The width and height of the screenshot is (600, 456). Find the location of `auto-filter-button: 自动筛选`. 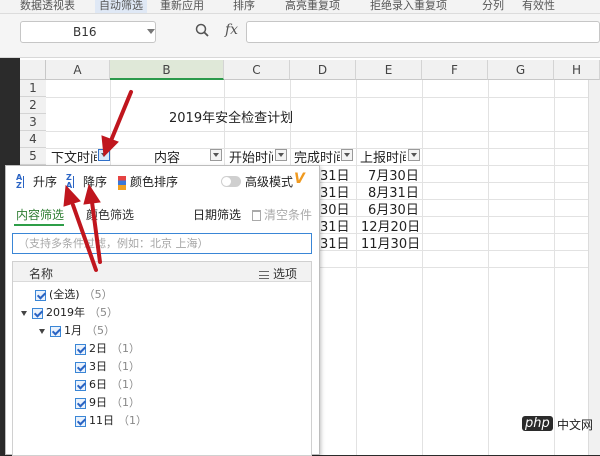

auto-filter-button: 自动筛选 is located at coordinates (121, 6).